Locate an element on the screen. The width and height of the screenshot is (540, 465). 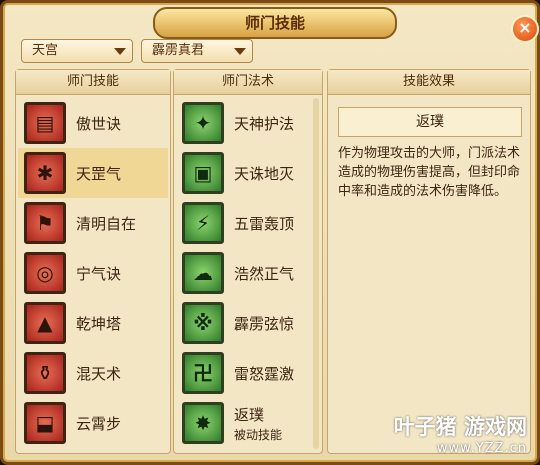
icon-glyph: ▲ is located at coordinates (45, 323).